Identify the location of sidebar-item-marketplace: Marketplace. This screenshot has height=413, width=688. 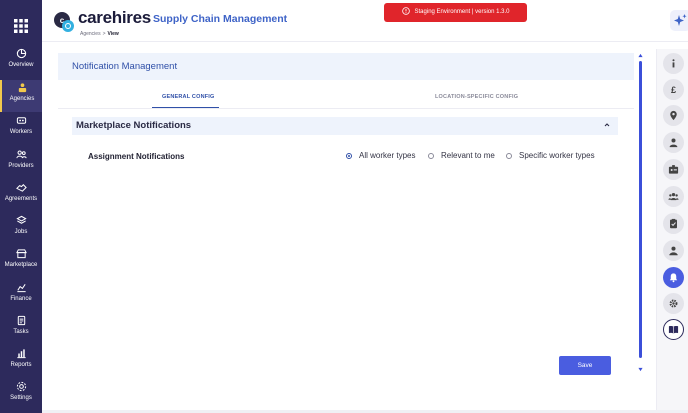
(21, 262).